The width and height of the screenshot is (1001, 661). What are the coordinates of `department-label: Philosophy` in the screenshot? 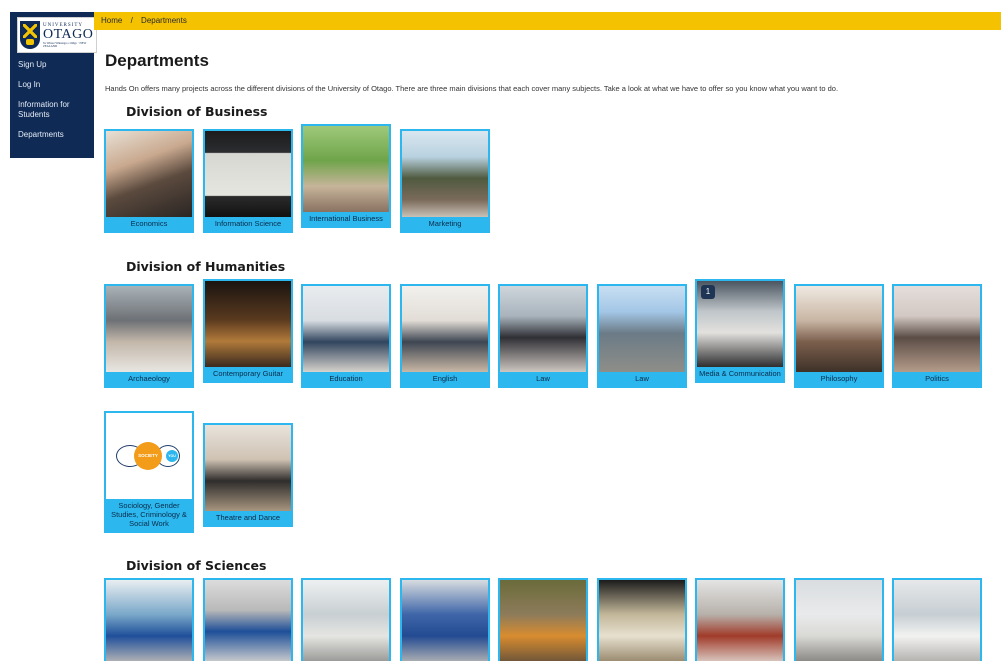 It's located at (839, 378).